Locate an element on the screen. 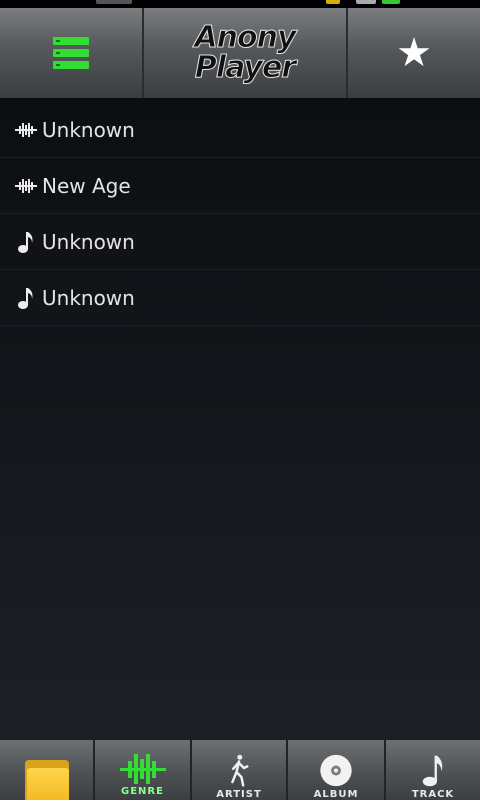 The height and width of the screenshot is (800, 480). walking-person-icon is located at coordinates (240, 770).